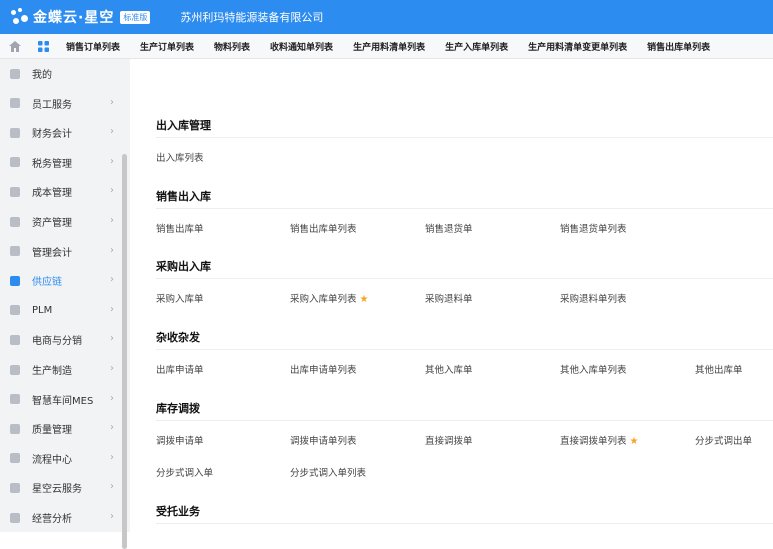 The height and width of the screenshot is (549, 773). What do you see at coordinates (52, 431) in the screenshot?
I see `sidebar-item-label: 质量管理` at bounding box center [52, 431].